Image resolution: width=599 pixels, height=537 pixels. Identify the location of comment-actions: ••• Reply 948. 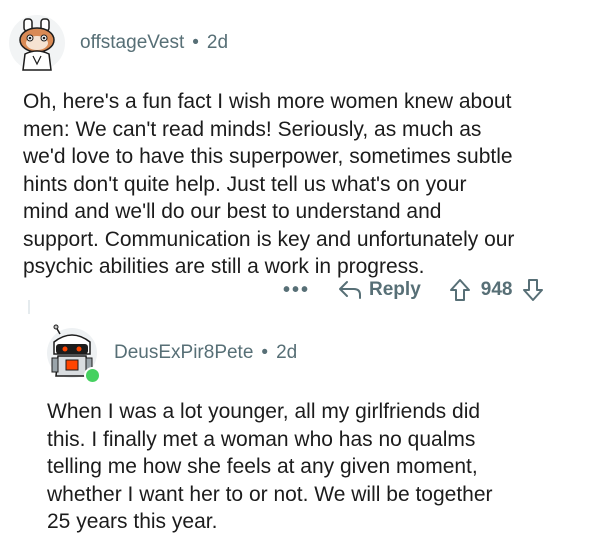
(413, 290).